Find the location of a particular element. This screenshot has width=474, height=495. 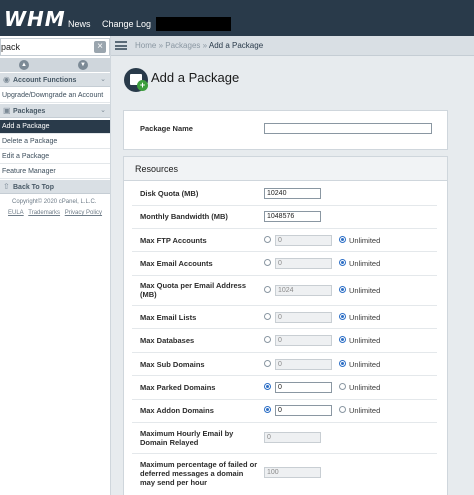

packages-icon: ▣ is located at coordinates (7, 110).